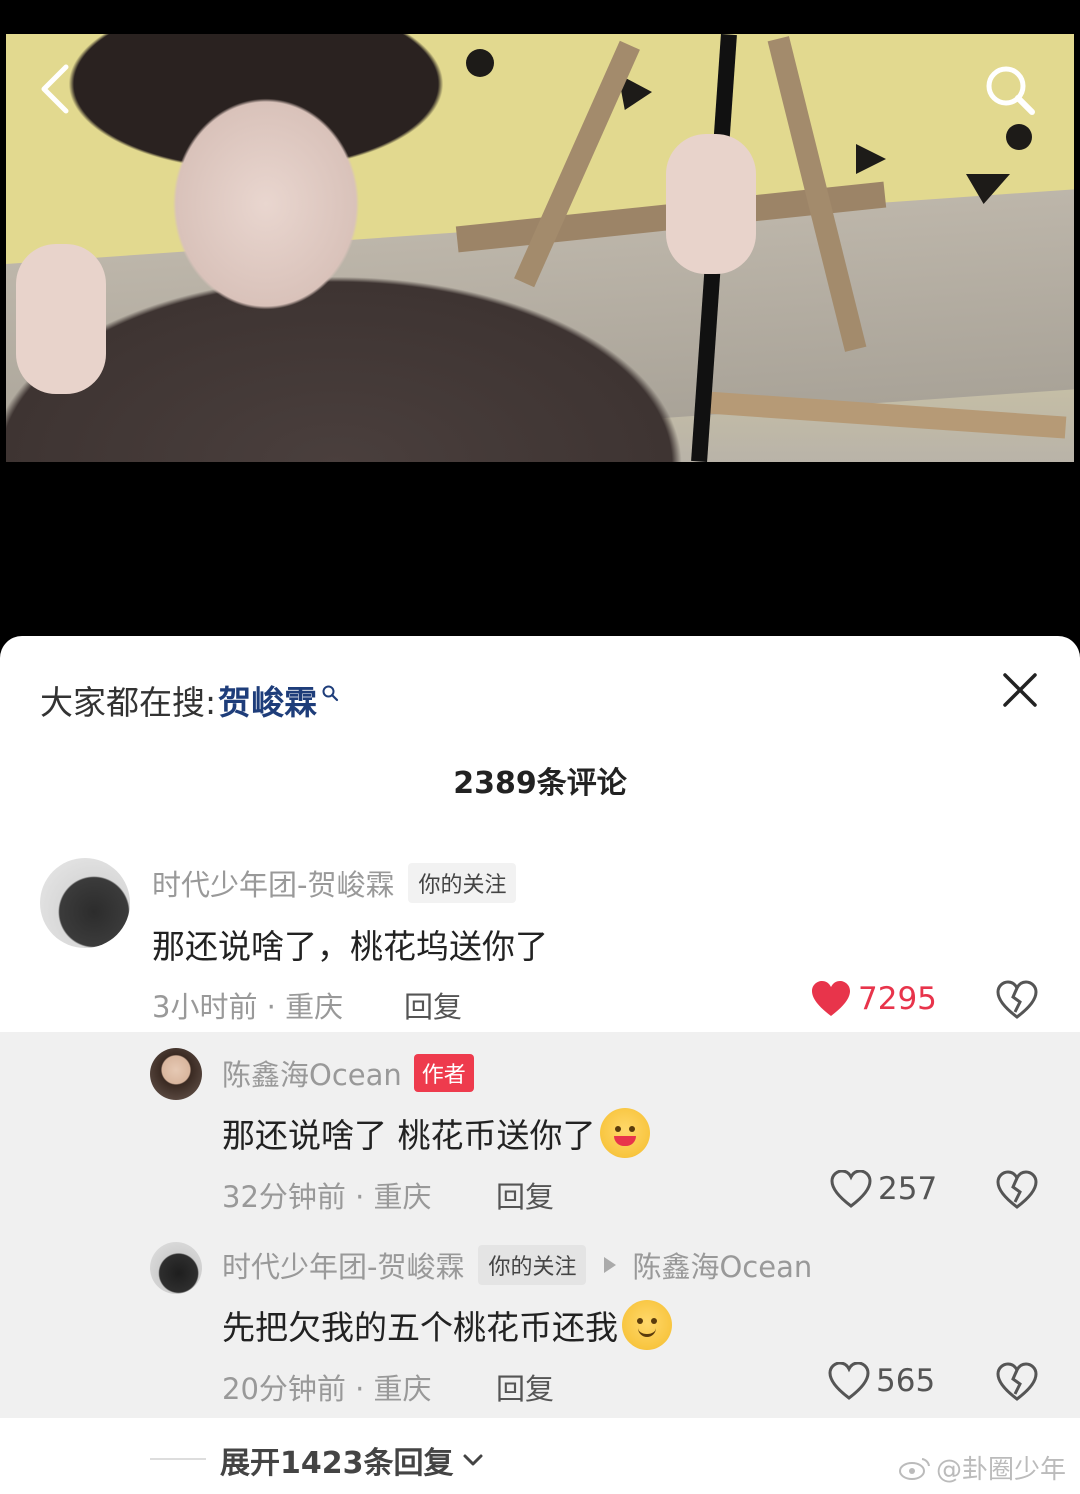 The image size is (1080, 1494). What do you see at coordinates (178, 1459) in the screenshot?
I see `divider-line` at bounding box center [178, 1459].